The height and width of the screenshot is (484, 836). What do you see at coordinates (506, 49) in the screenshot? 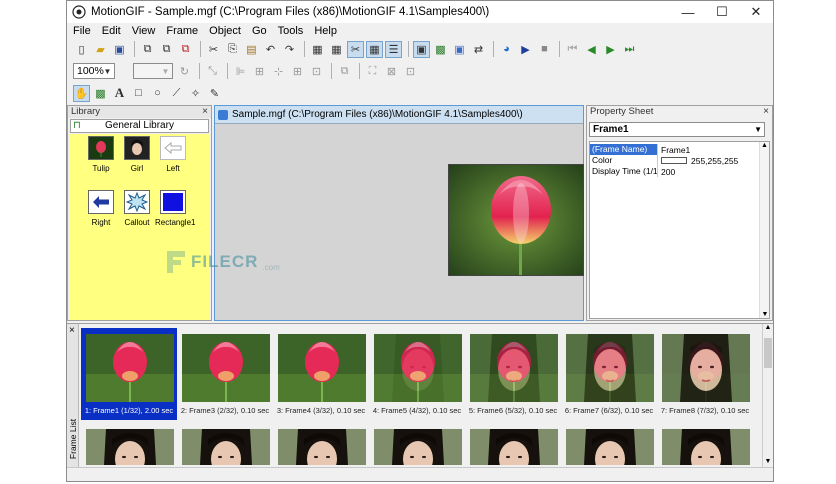
I see `browser-preview-icon: ◕` at bounding box center [506, 49].